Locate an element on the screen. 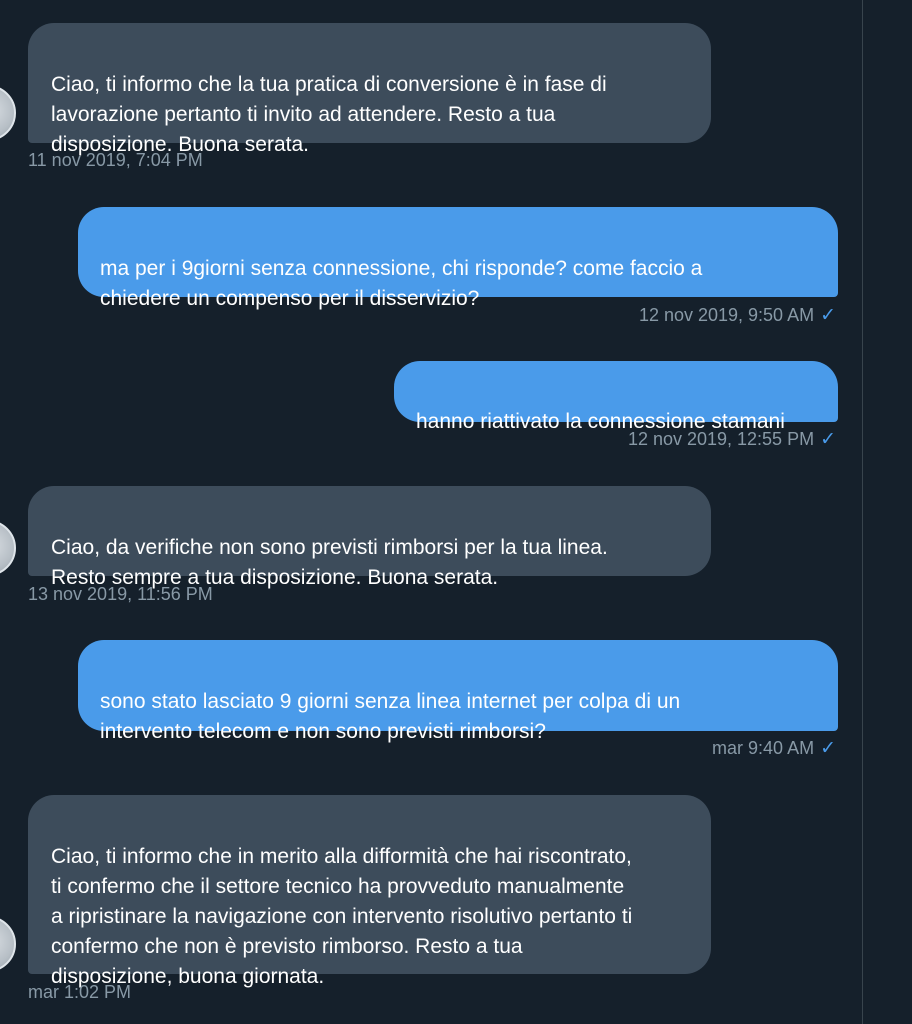 The image size is (912, 1024). message-timestamp: 12 nov 2019, 9:50 AM ✓ is located at coordinates (737, 315).